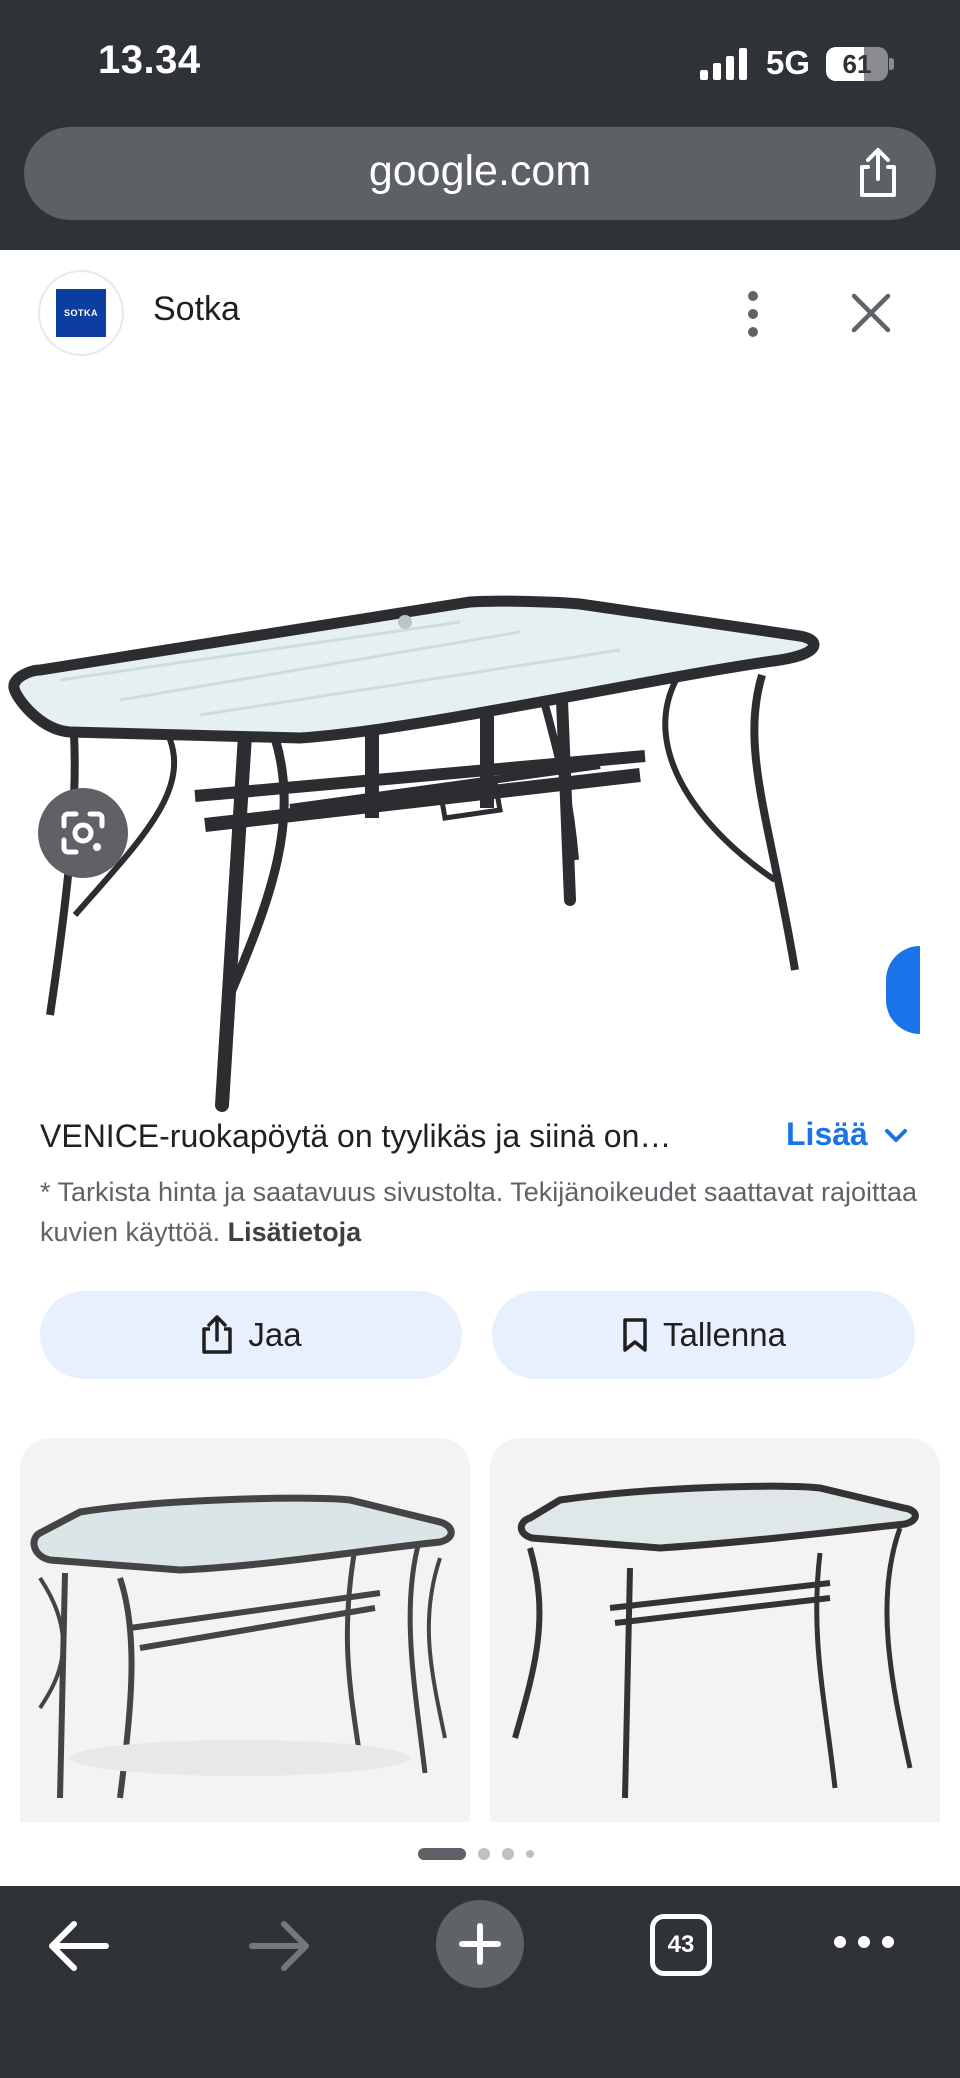 The image size is (960, 2078). I want to click on battery-icon: 61, so click(860, 64).